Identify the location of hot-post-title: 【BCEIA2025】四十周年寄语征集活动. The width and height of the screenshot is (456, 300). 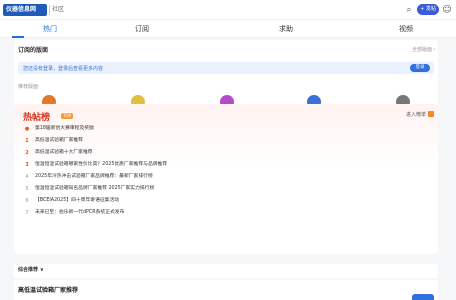
(77, 201).